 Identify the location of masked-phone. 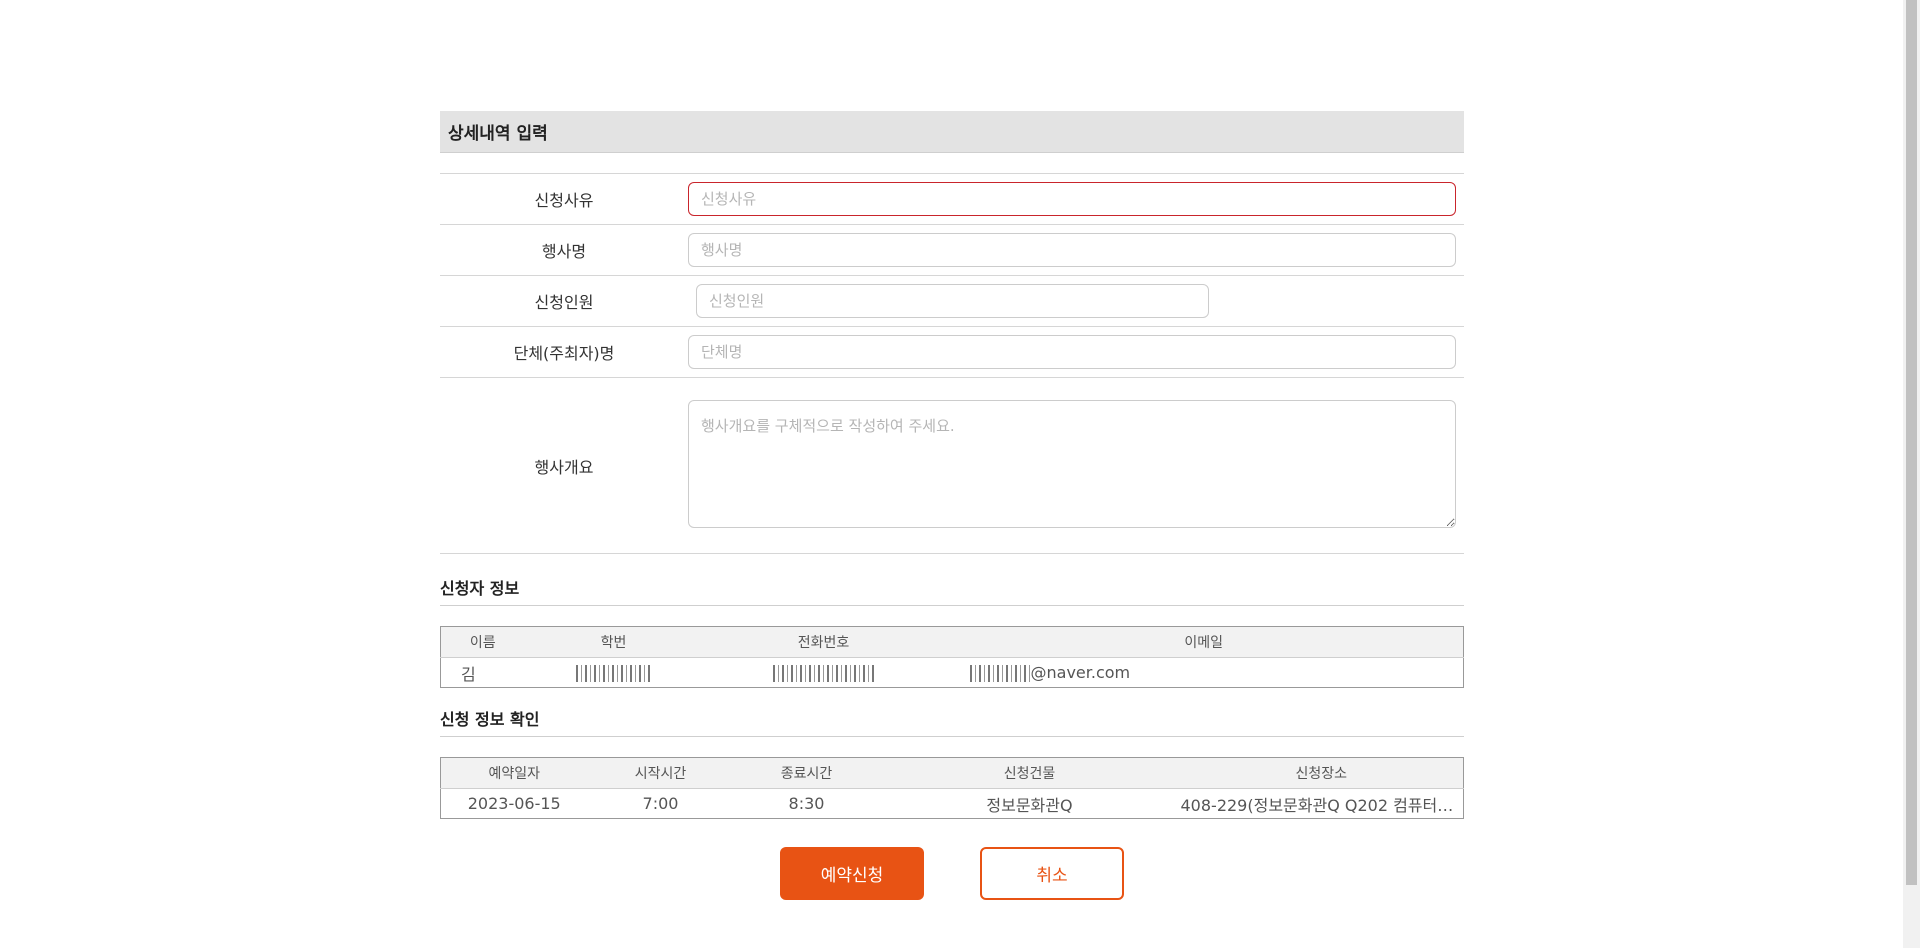
(823, 673).